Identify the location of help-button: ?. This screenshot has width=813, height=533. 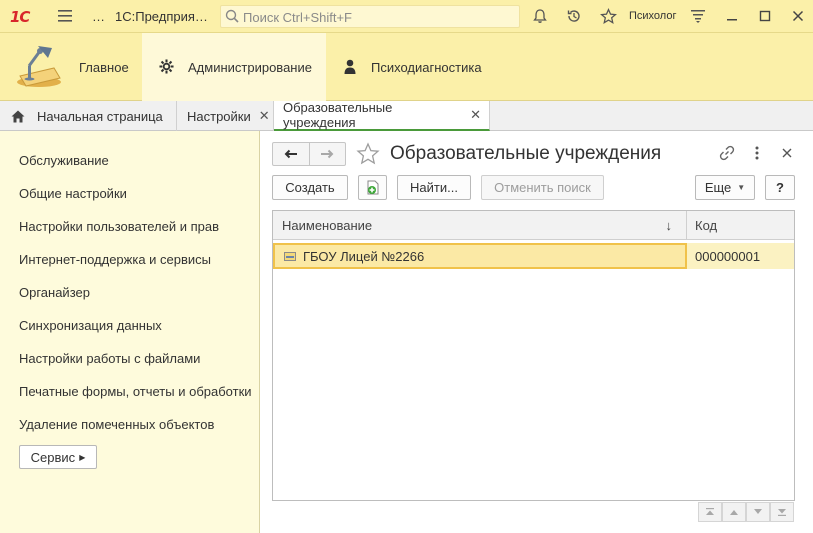
(780, 187).